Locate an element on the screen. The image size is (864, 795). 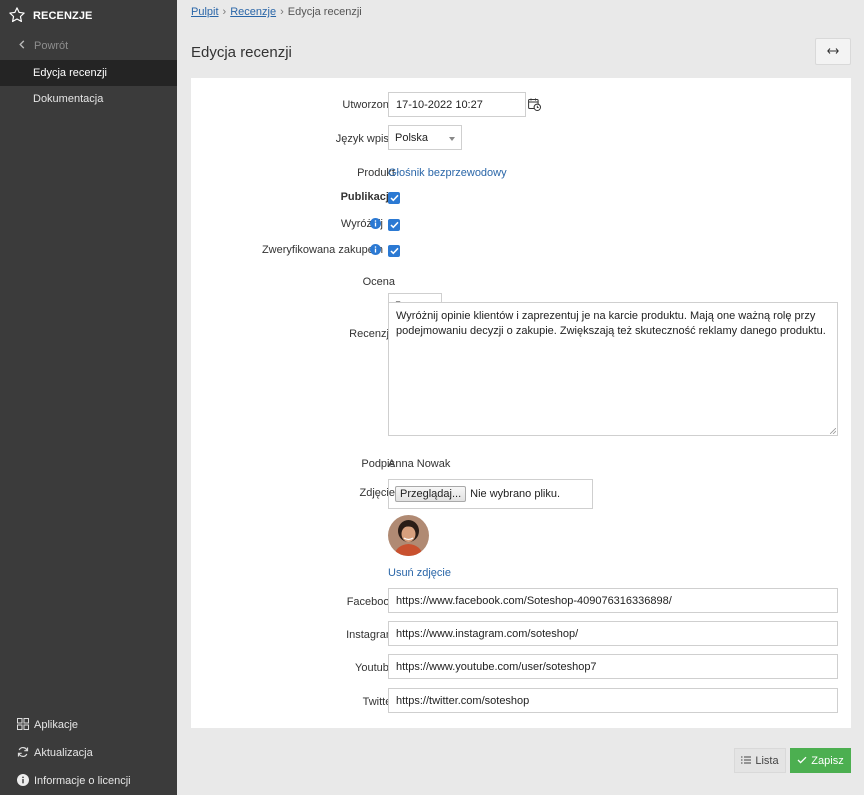
back-label: Powrót is located at coordinates (51, 46).